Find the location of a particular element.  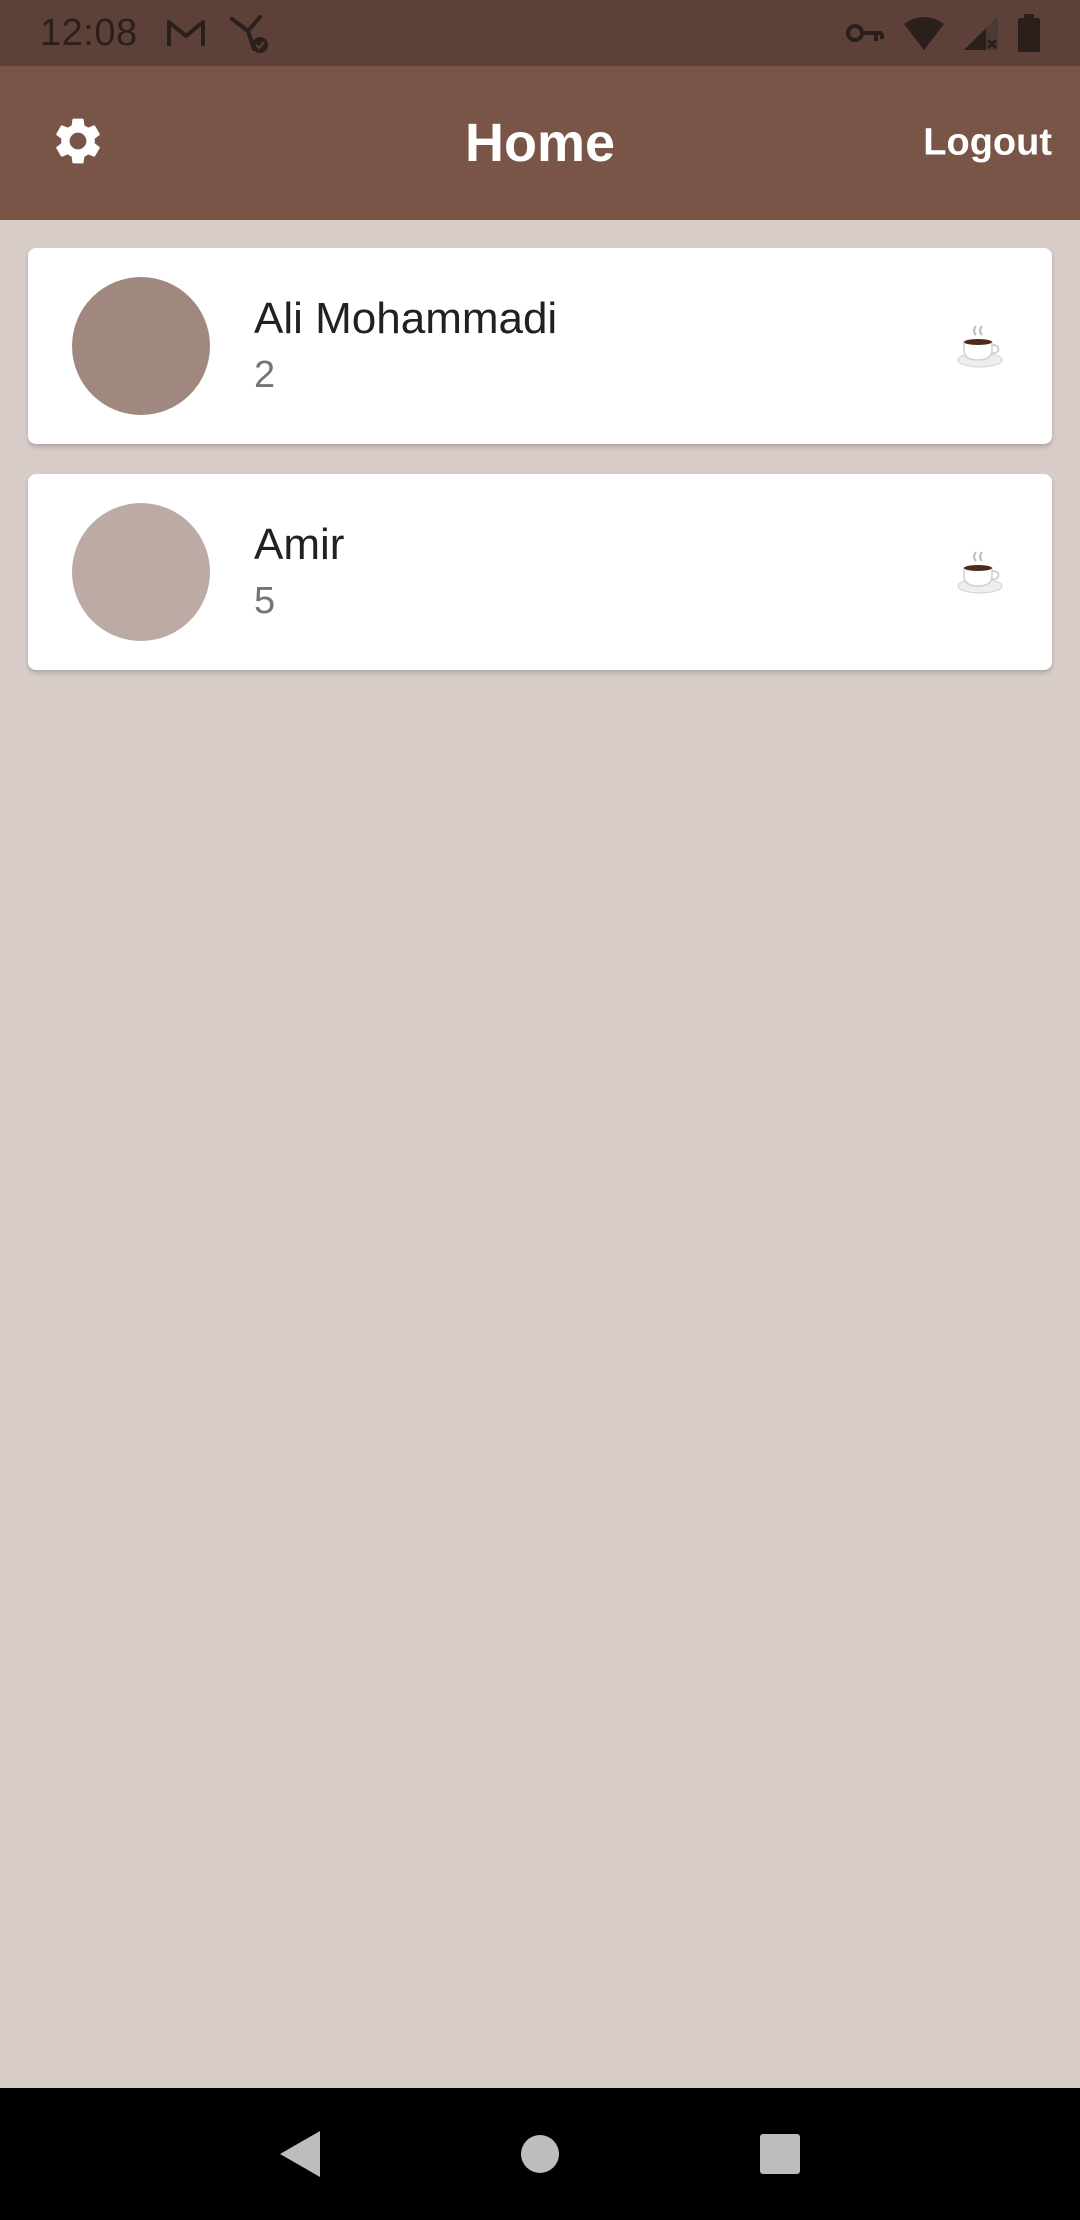

settings-button is located at coordinates (78, 143).